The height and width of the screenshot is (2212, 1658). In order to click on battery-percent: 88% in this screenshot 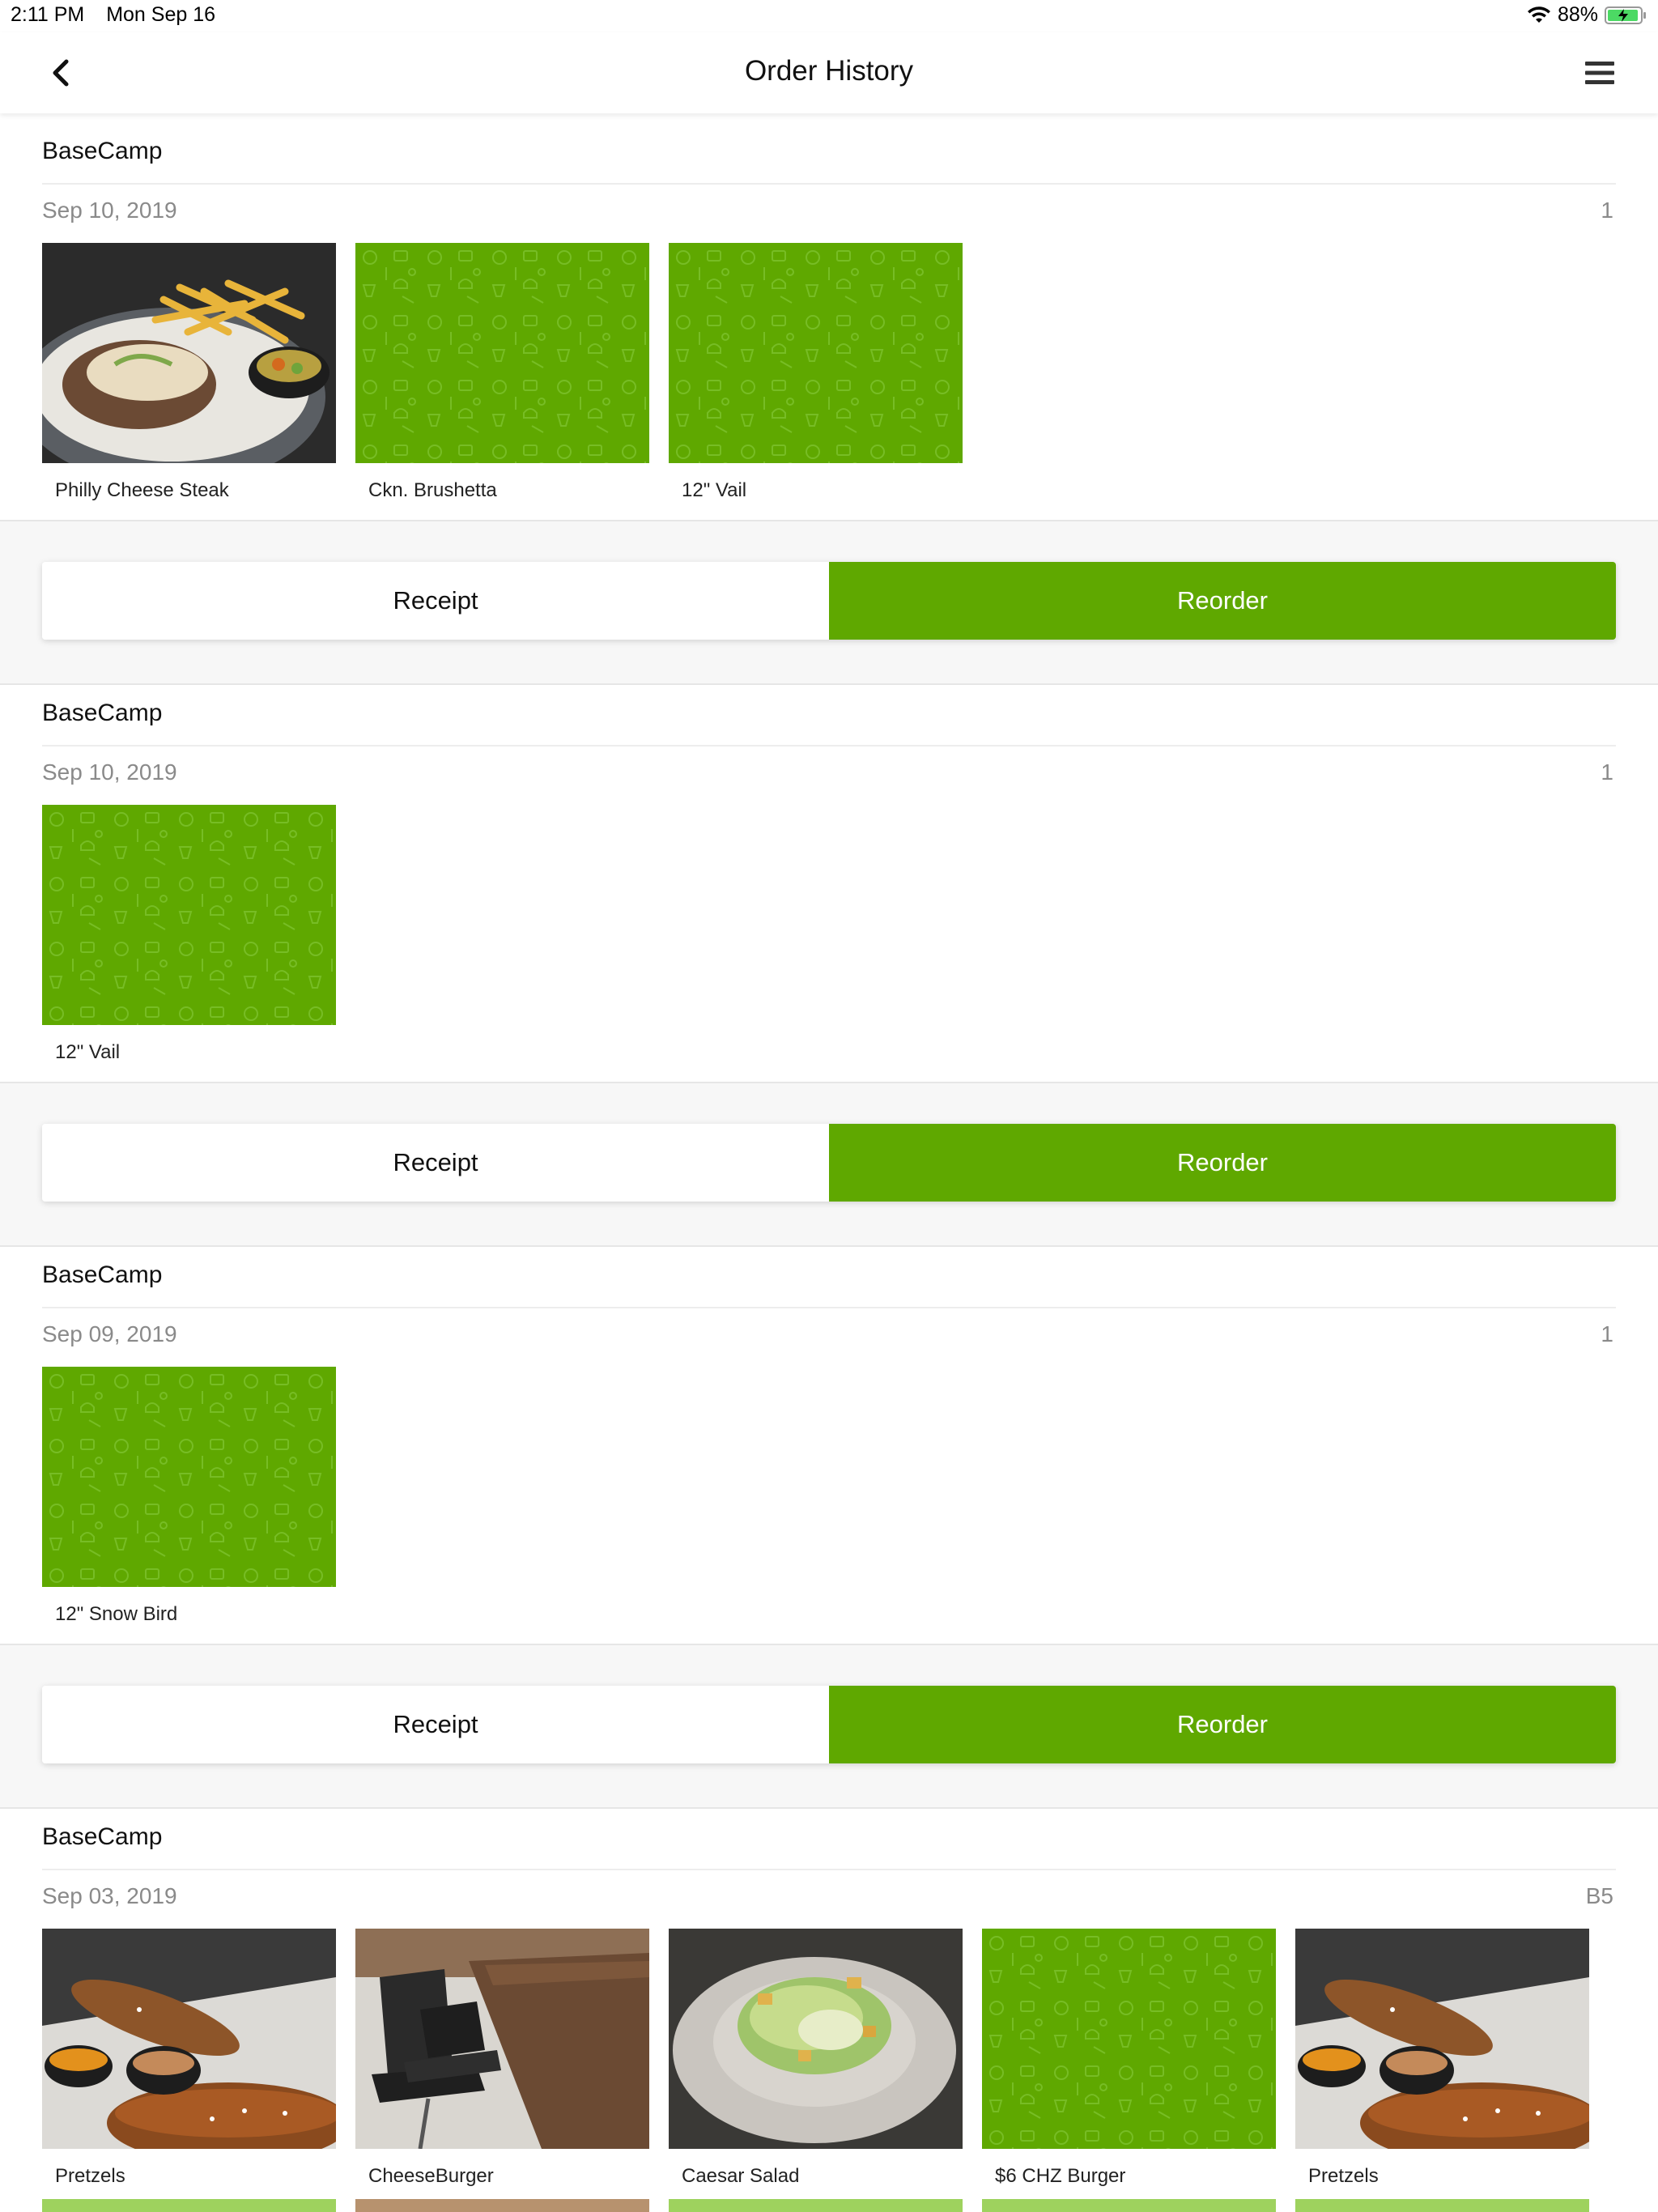, I will do `click(1577, 14)`.